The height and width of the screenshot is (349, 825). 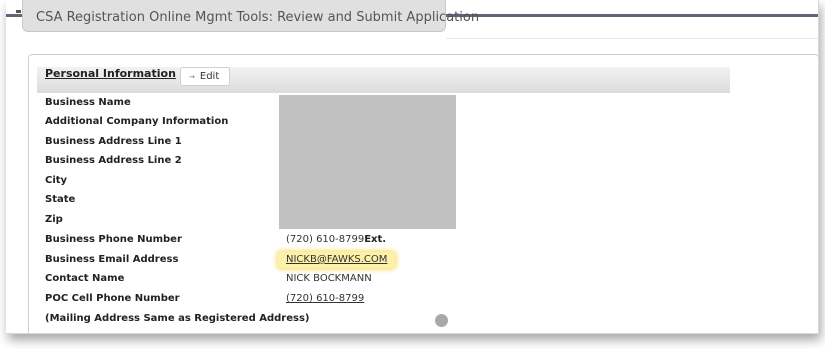 I want to click on field-address-line1: Business Address Line 1, so click(x=425, y=145).